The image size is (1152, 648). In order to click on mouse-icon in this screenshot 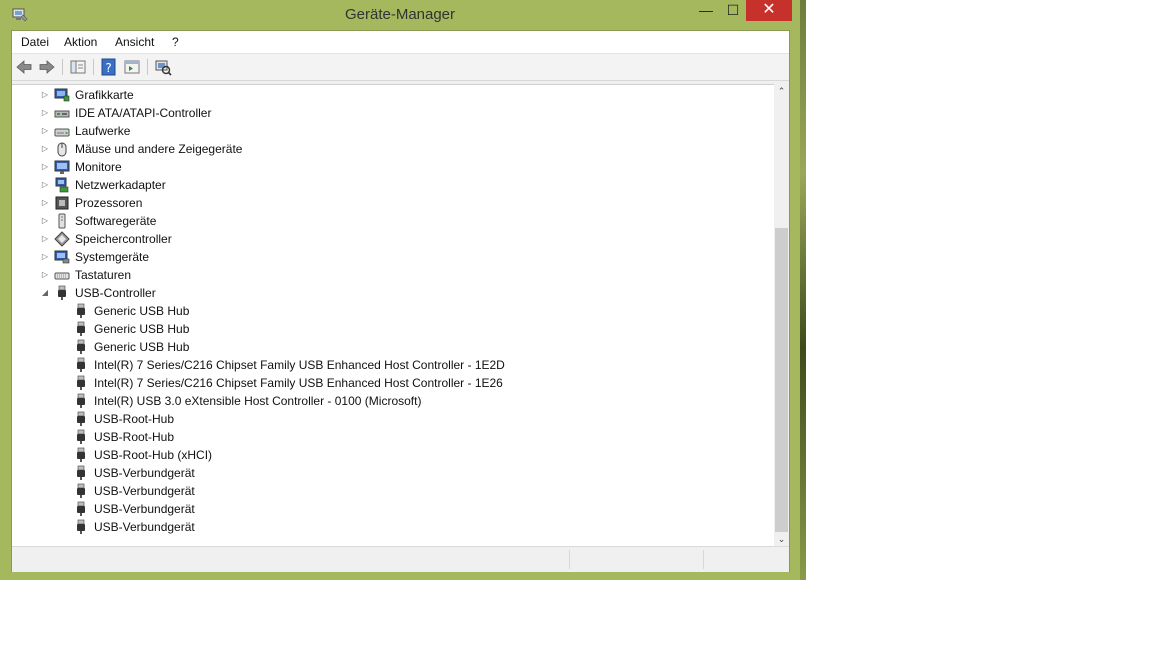, I will do `click(62, 149)`.